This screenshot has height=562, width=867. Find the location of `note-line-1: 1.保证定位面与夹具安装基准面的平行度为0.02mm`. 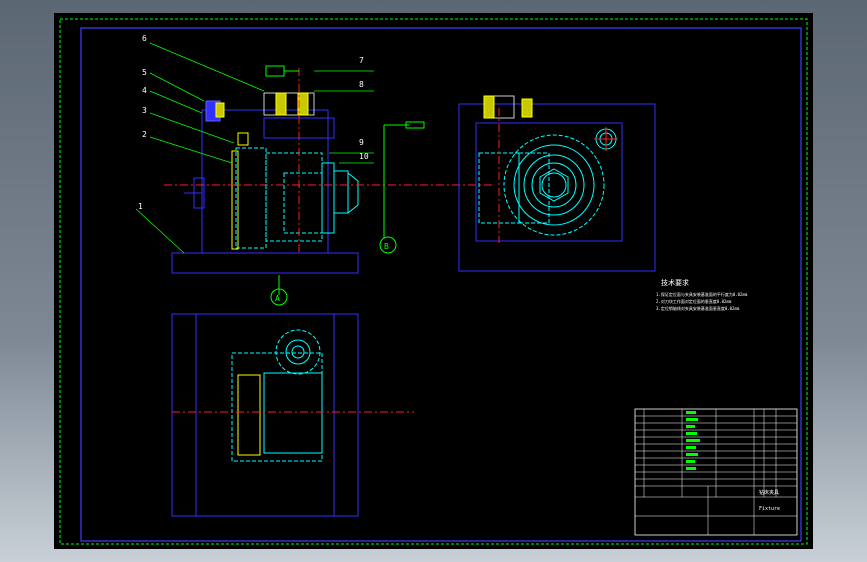

note-line-1: 1.保证定位面与夹具安装基准面的平行度为0.02mm is located at coordinates (702, 294).